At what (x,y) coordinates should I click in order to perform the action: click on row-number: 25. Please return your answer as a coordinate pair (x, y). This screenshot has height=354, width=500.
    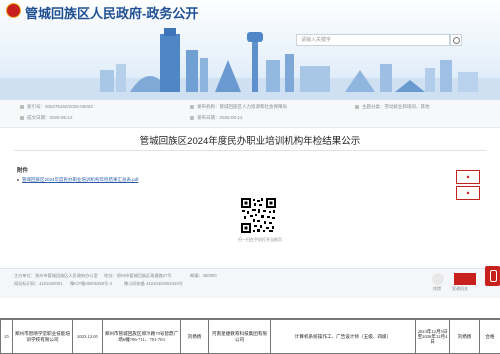
    Looking at the image, I should click on (7, 337).